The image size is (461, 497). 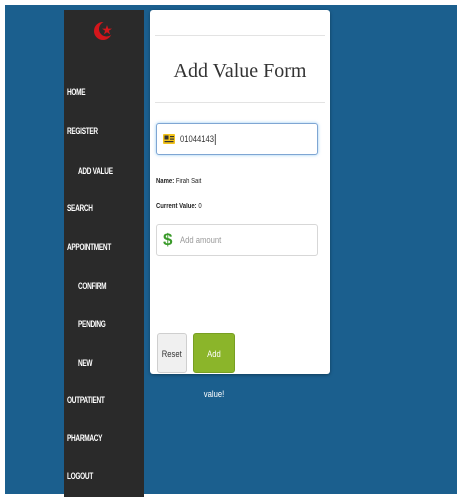 I want to click on nav-outpatient: OUTPATIENT, so click(x=96, y=400).